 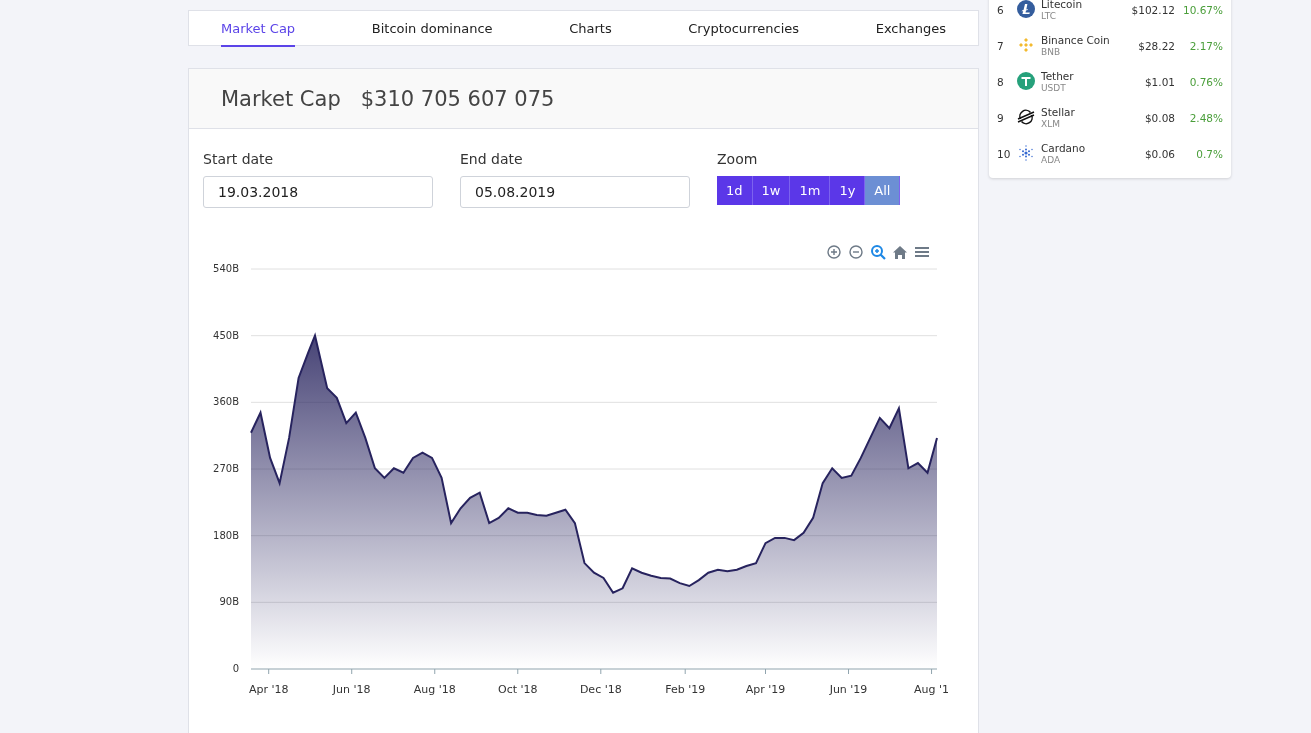 I want to click on x-axis-label: Jun '19, so click(x=848, y=689).